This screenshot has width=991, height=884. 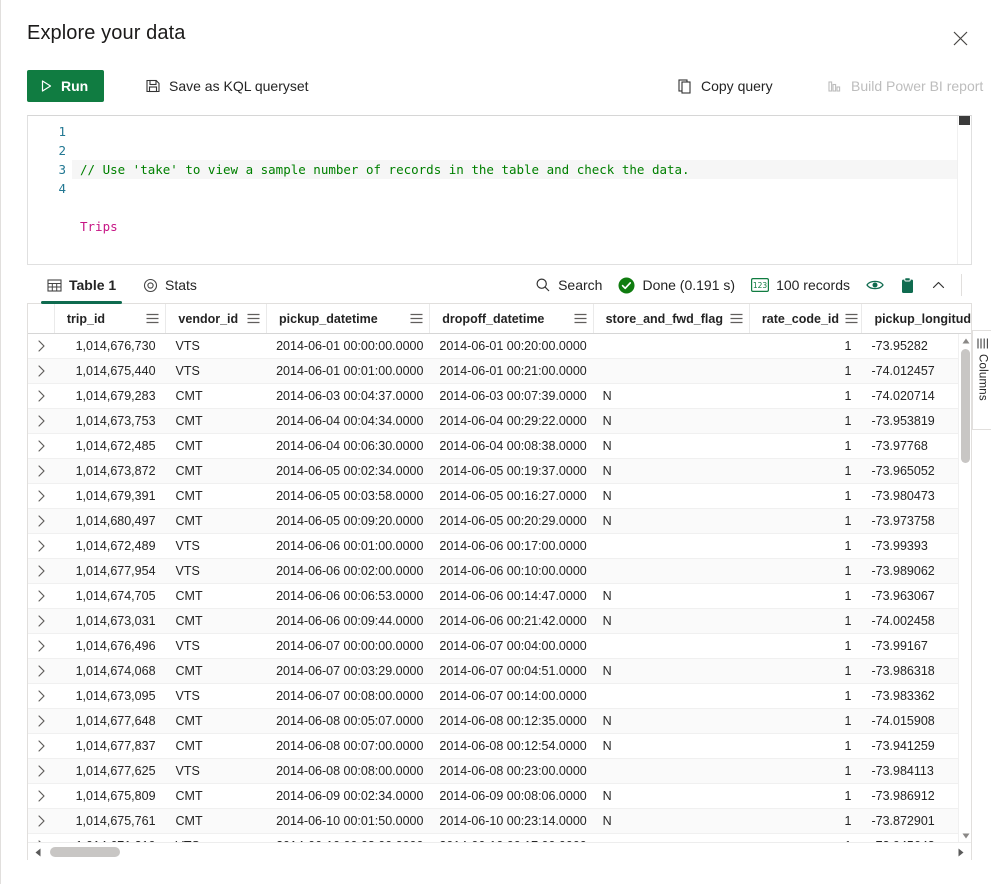 What do you see at coordinates (350, 496) in the screenshot?
I see `cell-pickup_datetime: 2014-06-05 00:03:58.0000` at bounding box center [350, 496].